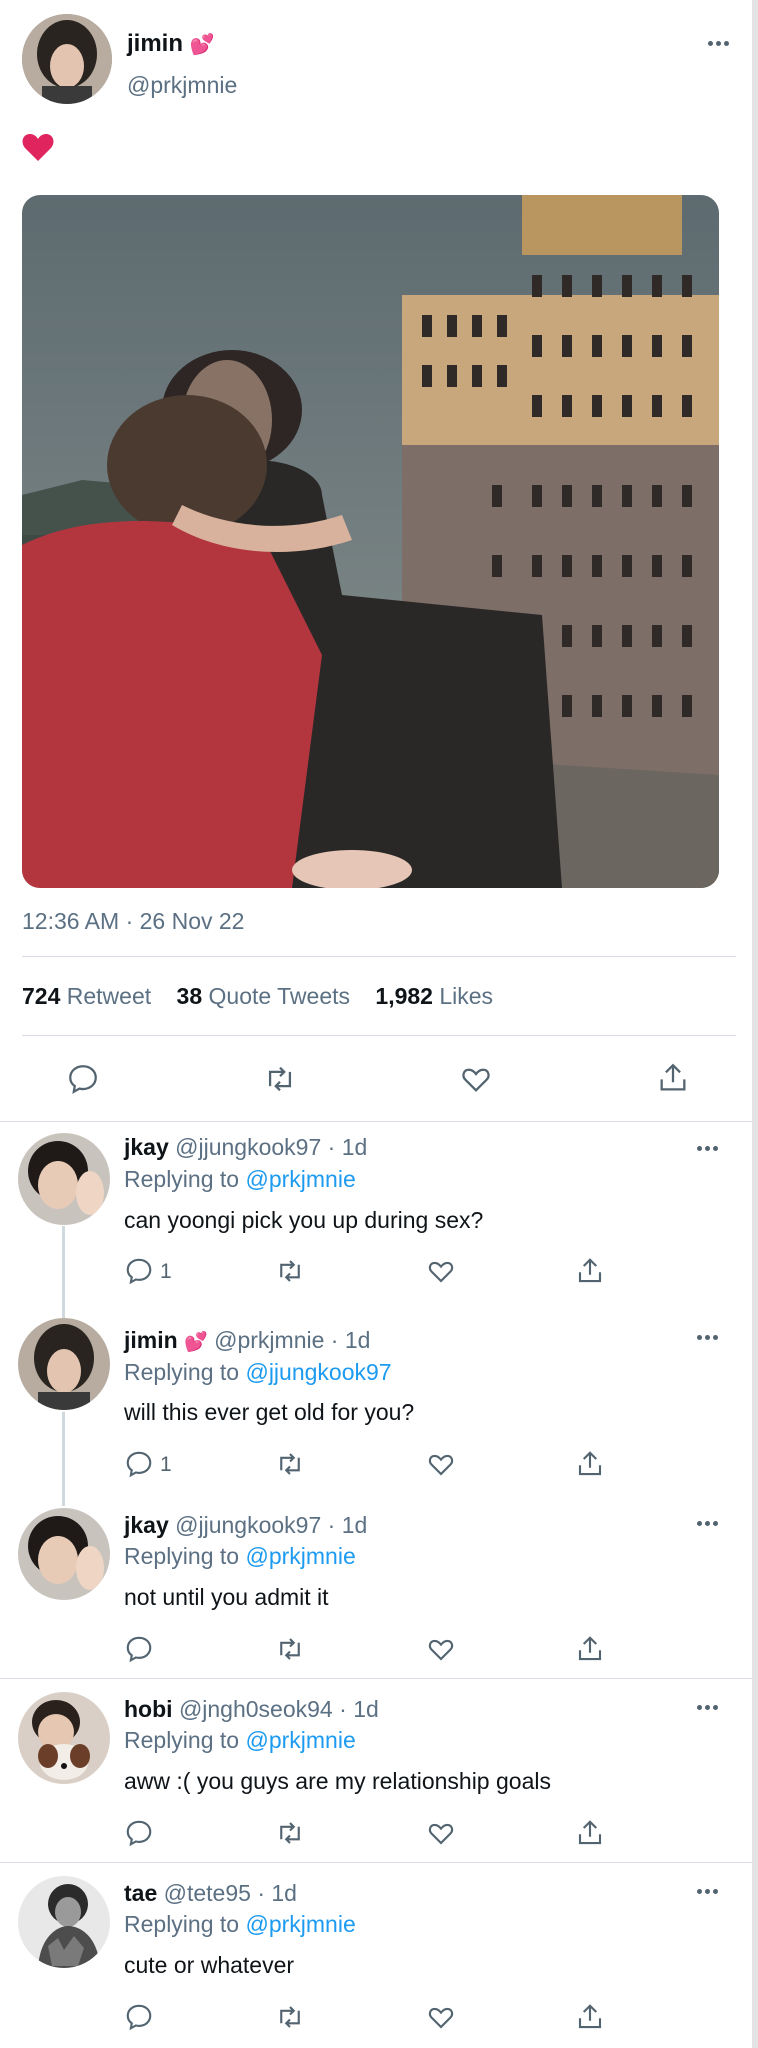 This screenshot has height=2048, width=758. I want to click on tweet-text-heart-emoji, so click(38, 149).